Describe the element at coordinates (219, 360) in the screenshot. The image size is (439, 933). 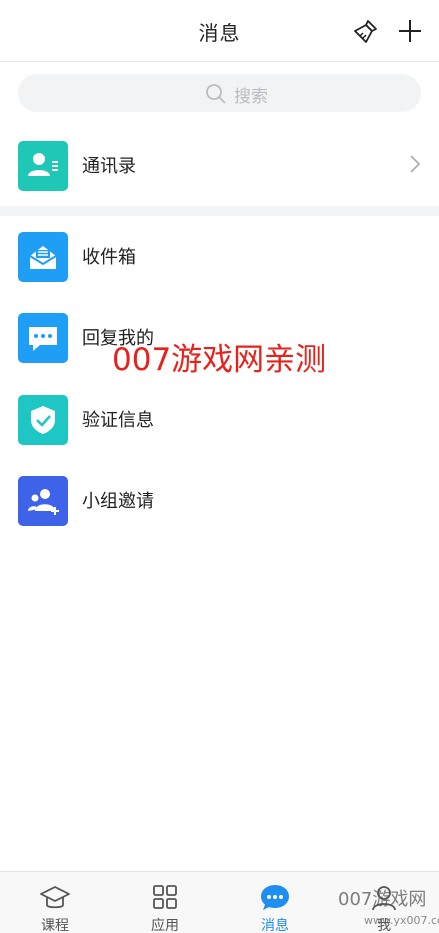
I see `watermark-text: 007游戏网亲测` at that location.